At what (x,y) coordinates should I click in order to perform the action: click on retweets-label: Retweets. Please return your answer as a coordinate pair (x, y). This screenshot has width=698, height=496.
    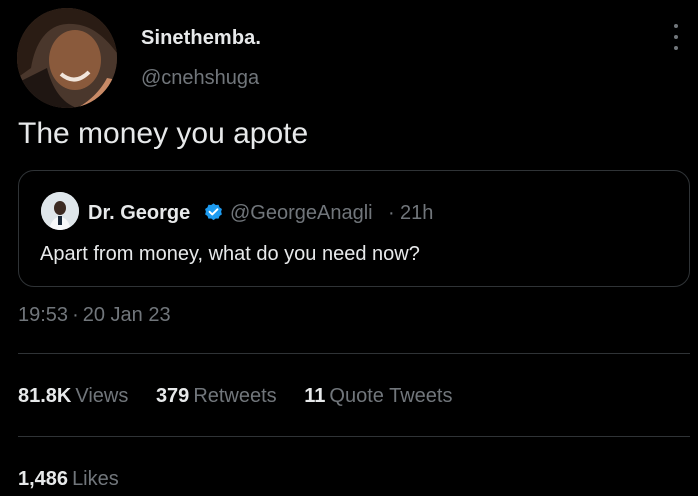
    Looking at the image, I should click on (235, 396).